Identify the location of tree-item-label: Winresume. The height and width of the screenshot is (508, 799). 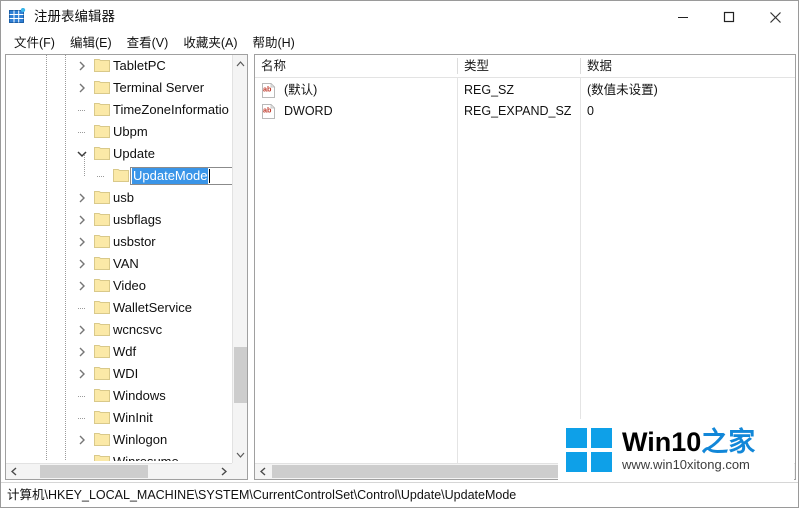
(146, 456).